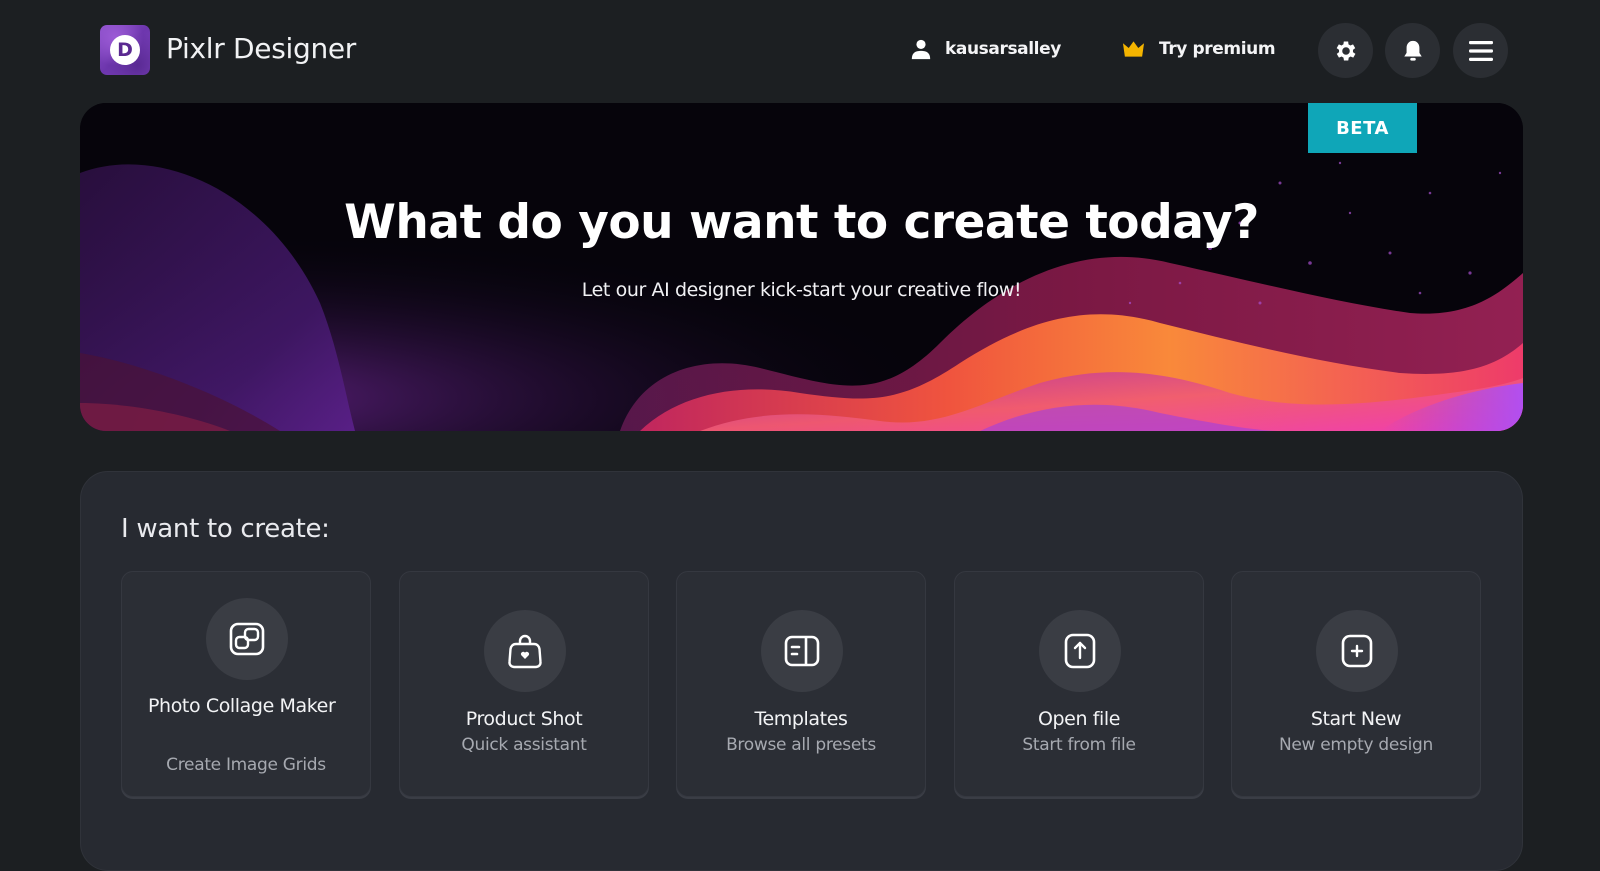 The height and width of the screenshot is (871, 1600). I want to click on beta-badge: BETA, so click(1362, 128).